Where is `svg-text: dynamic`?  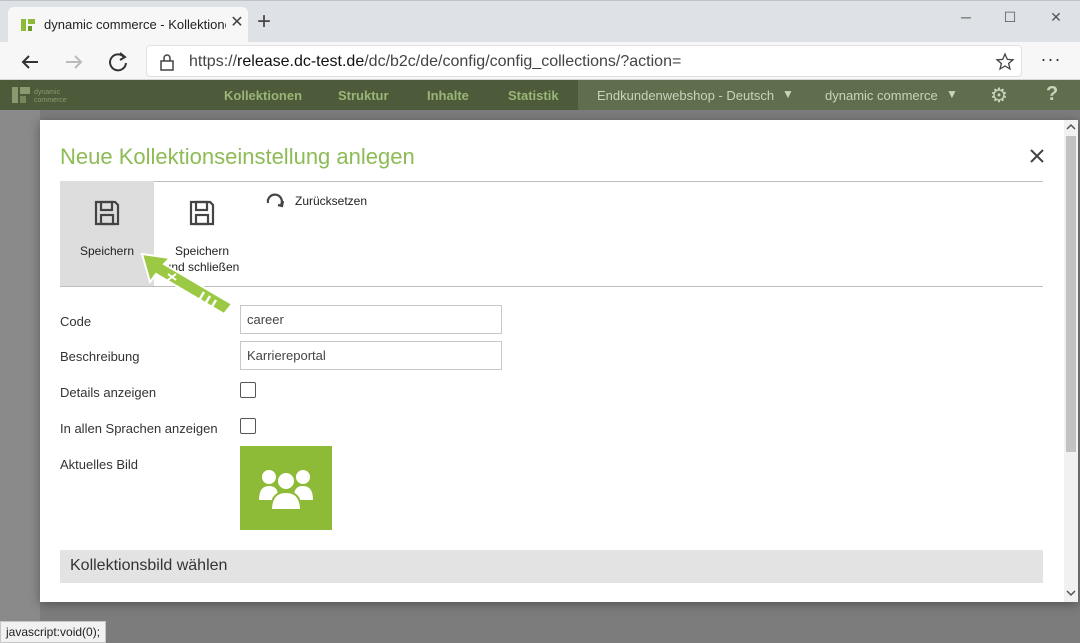
svg-text: dynamic is located at coordinates (47, 92).